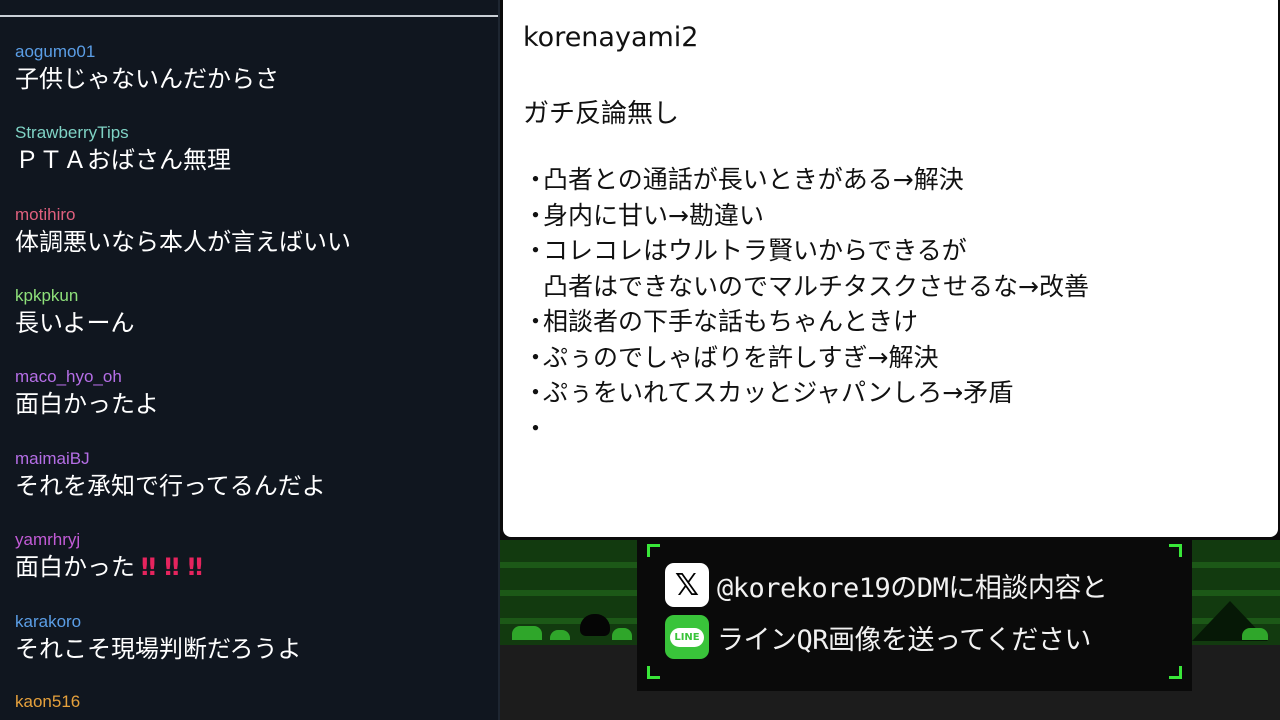  Describe the element at coordinates (250, 540) in the screenshot. I see `chat-username: yamrhryj` at that location.